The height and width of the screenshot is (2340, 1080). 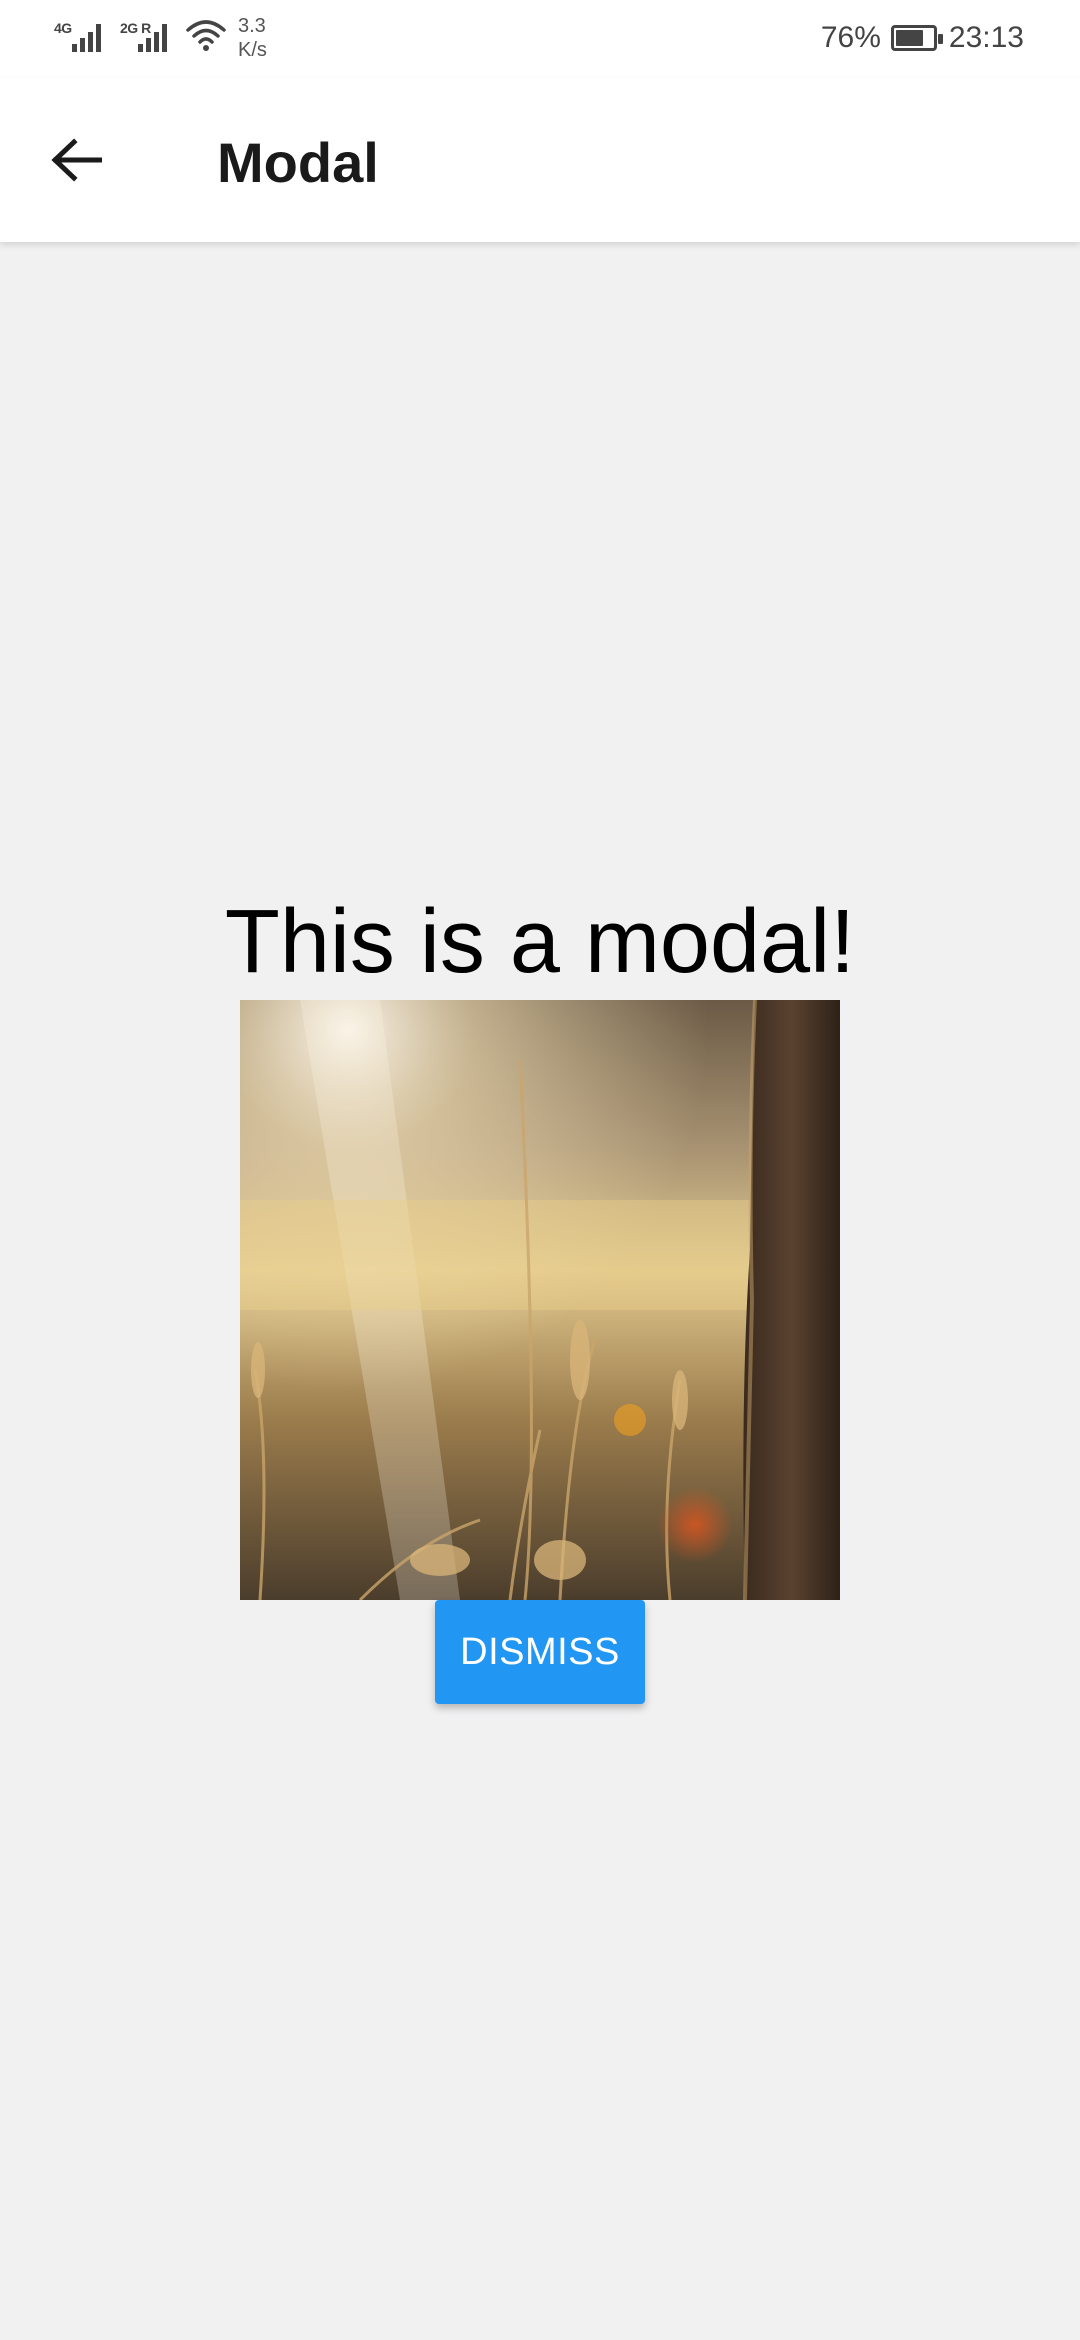 I want to click on status-bar: 4G 2G R 3.3 K/s 76% 23:13, so click(x=540, y=39).